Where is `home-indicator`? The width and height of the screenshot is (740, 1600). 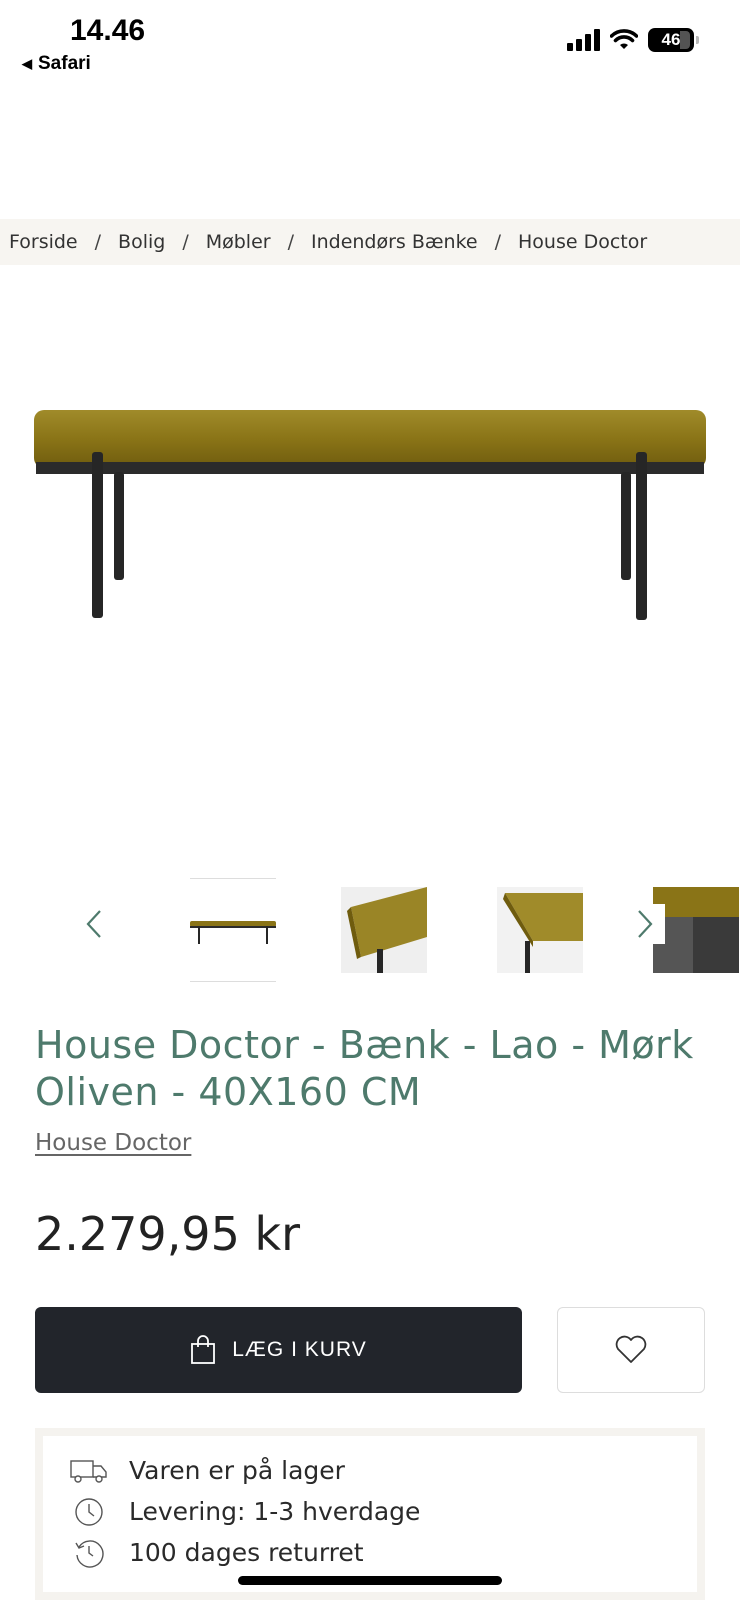 home-indicator is located at coordinates (370, 1580).